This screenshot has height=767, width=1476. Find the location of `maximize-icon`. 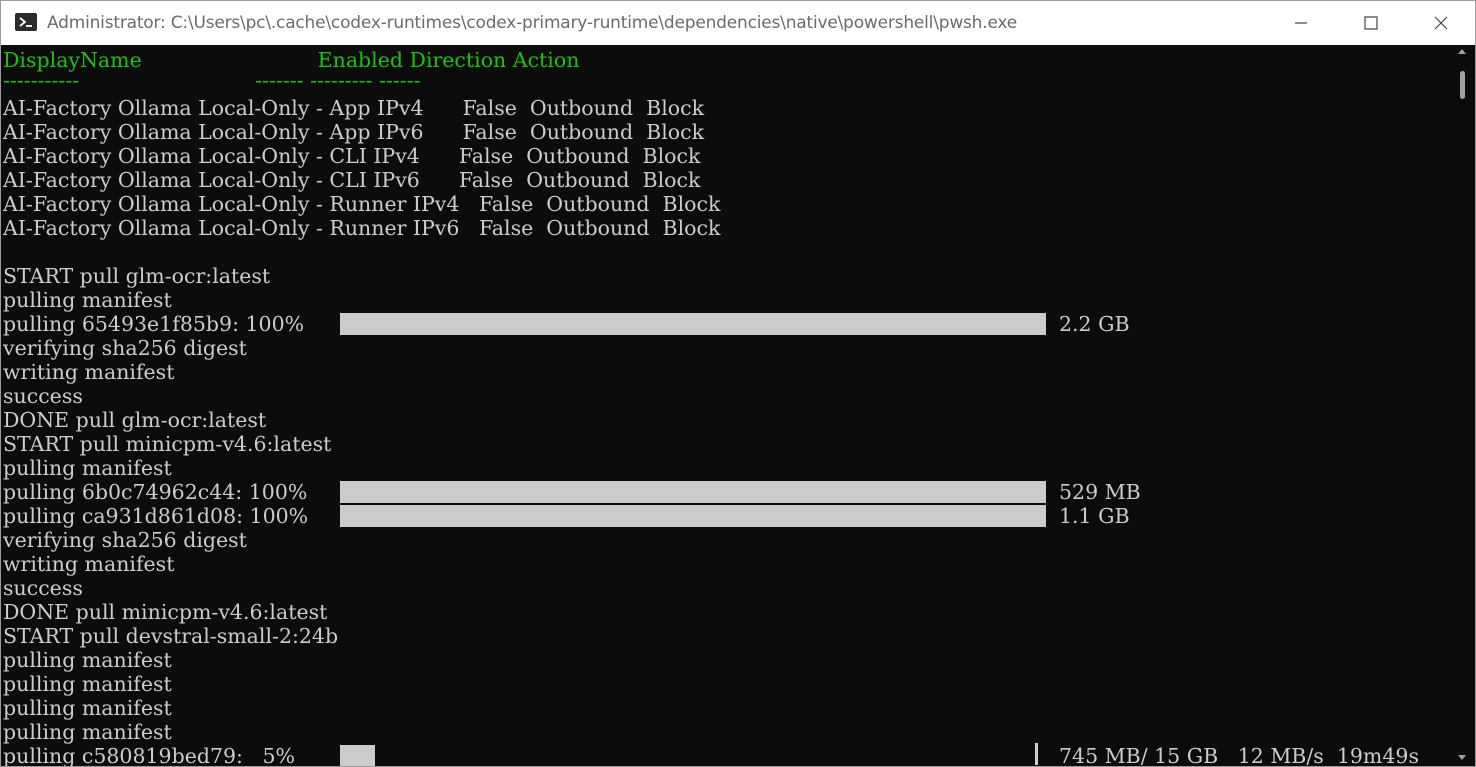

maximize-icon is located at coordinates (1371, 23).